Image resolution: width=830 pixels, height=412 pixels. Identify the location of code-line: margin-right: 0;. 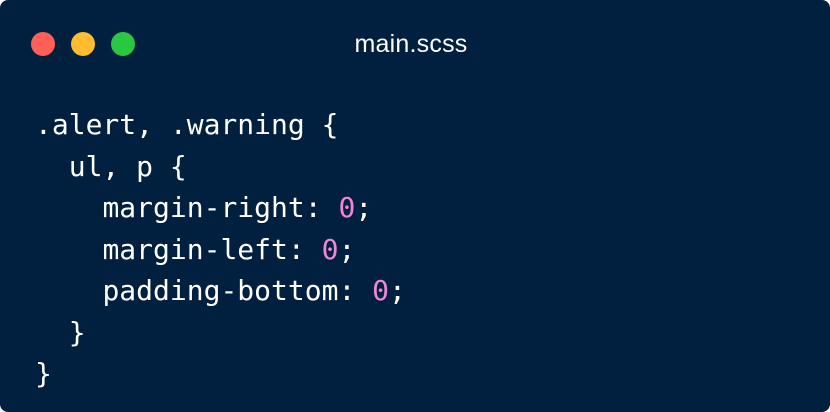
(220, 208).